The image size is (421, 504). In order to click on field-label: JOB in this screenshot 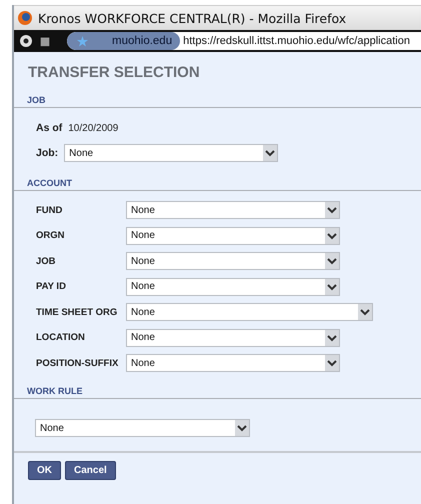, I will do `click(46, 261)`.